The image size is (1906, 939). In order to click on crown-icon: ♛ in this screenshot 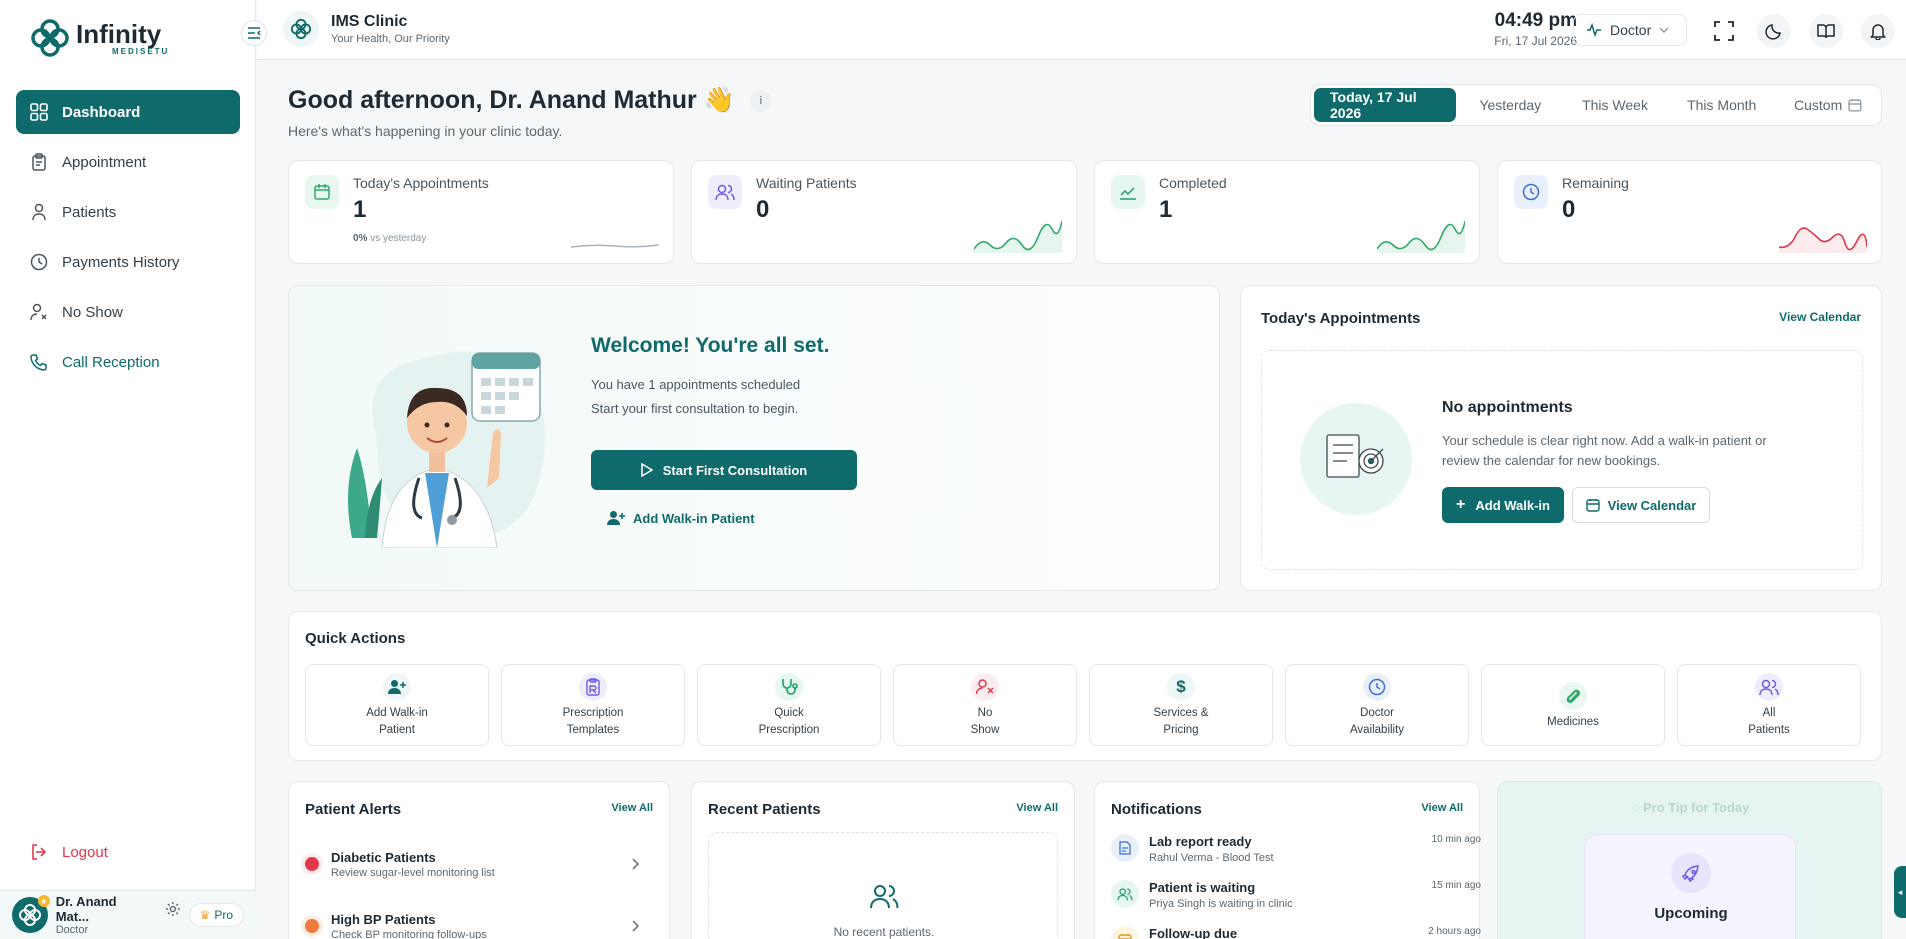, I will do `click(205, 915)`.